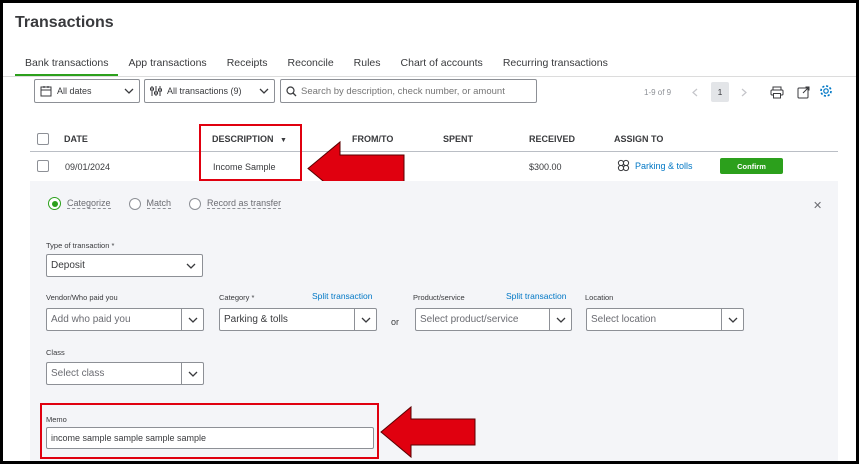  What do you see at coordinates (695, 92) in the screenshot?
I see `chevron-left-icon` at bounding box center [695, 92].